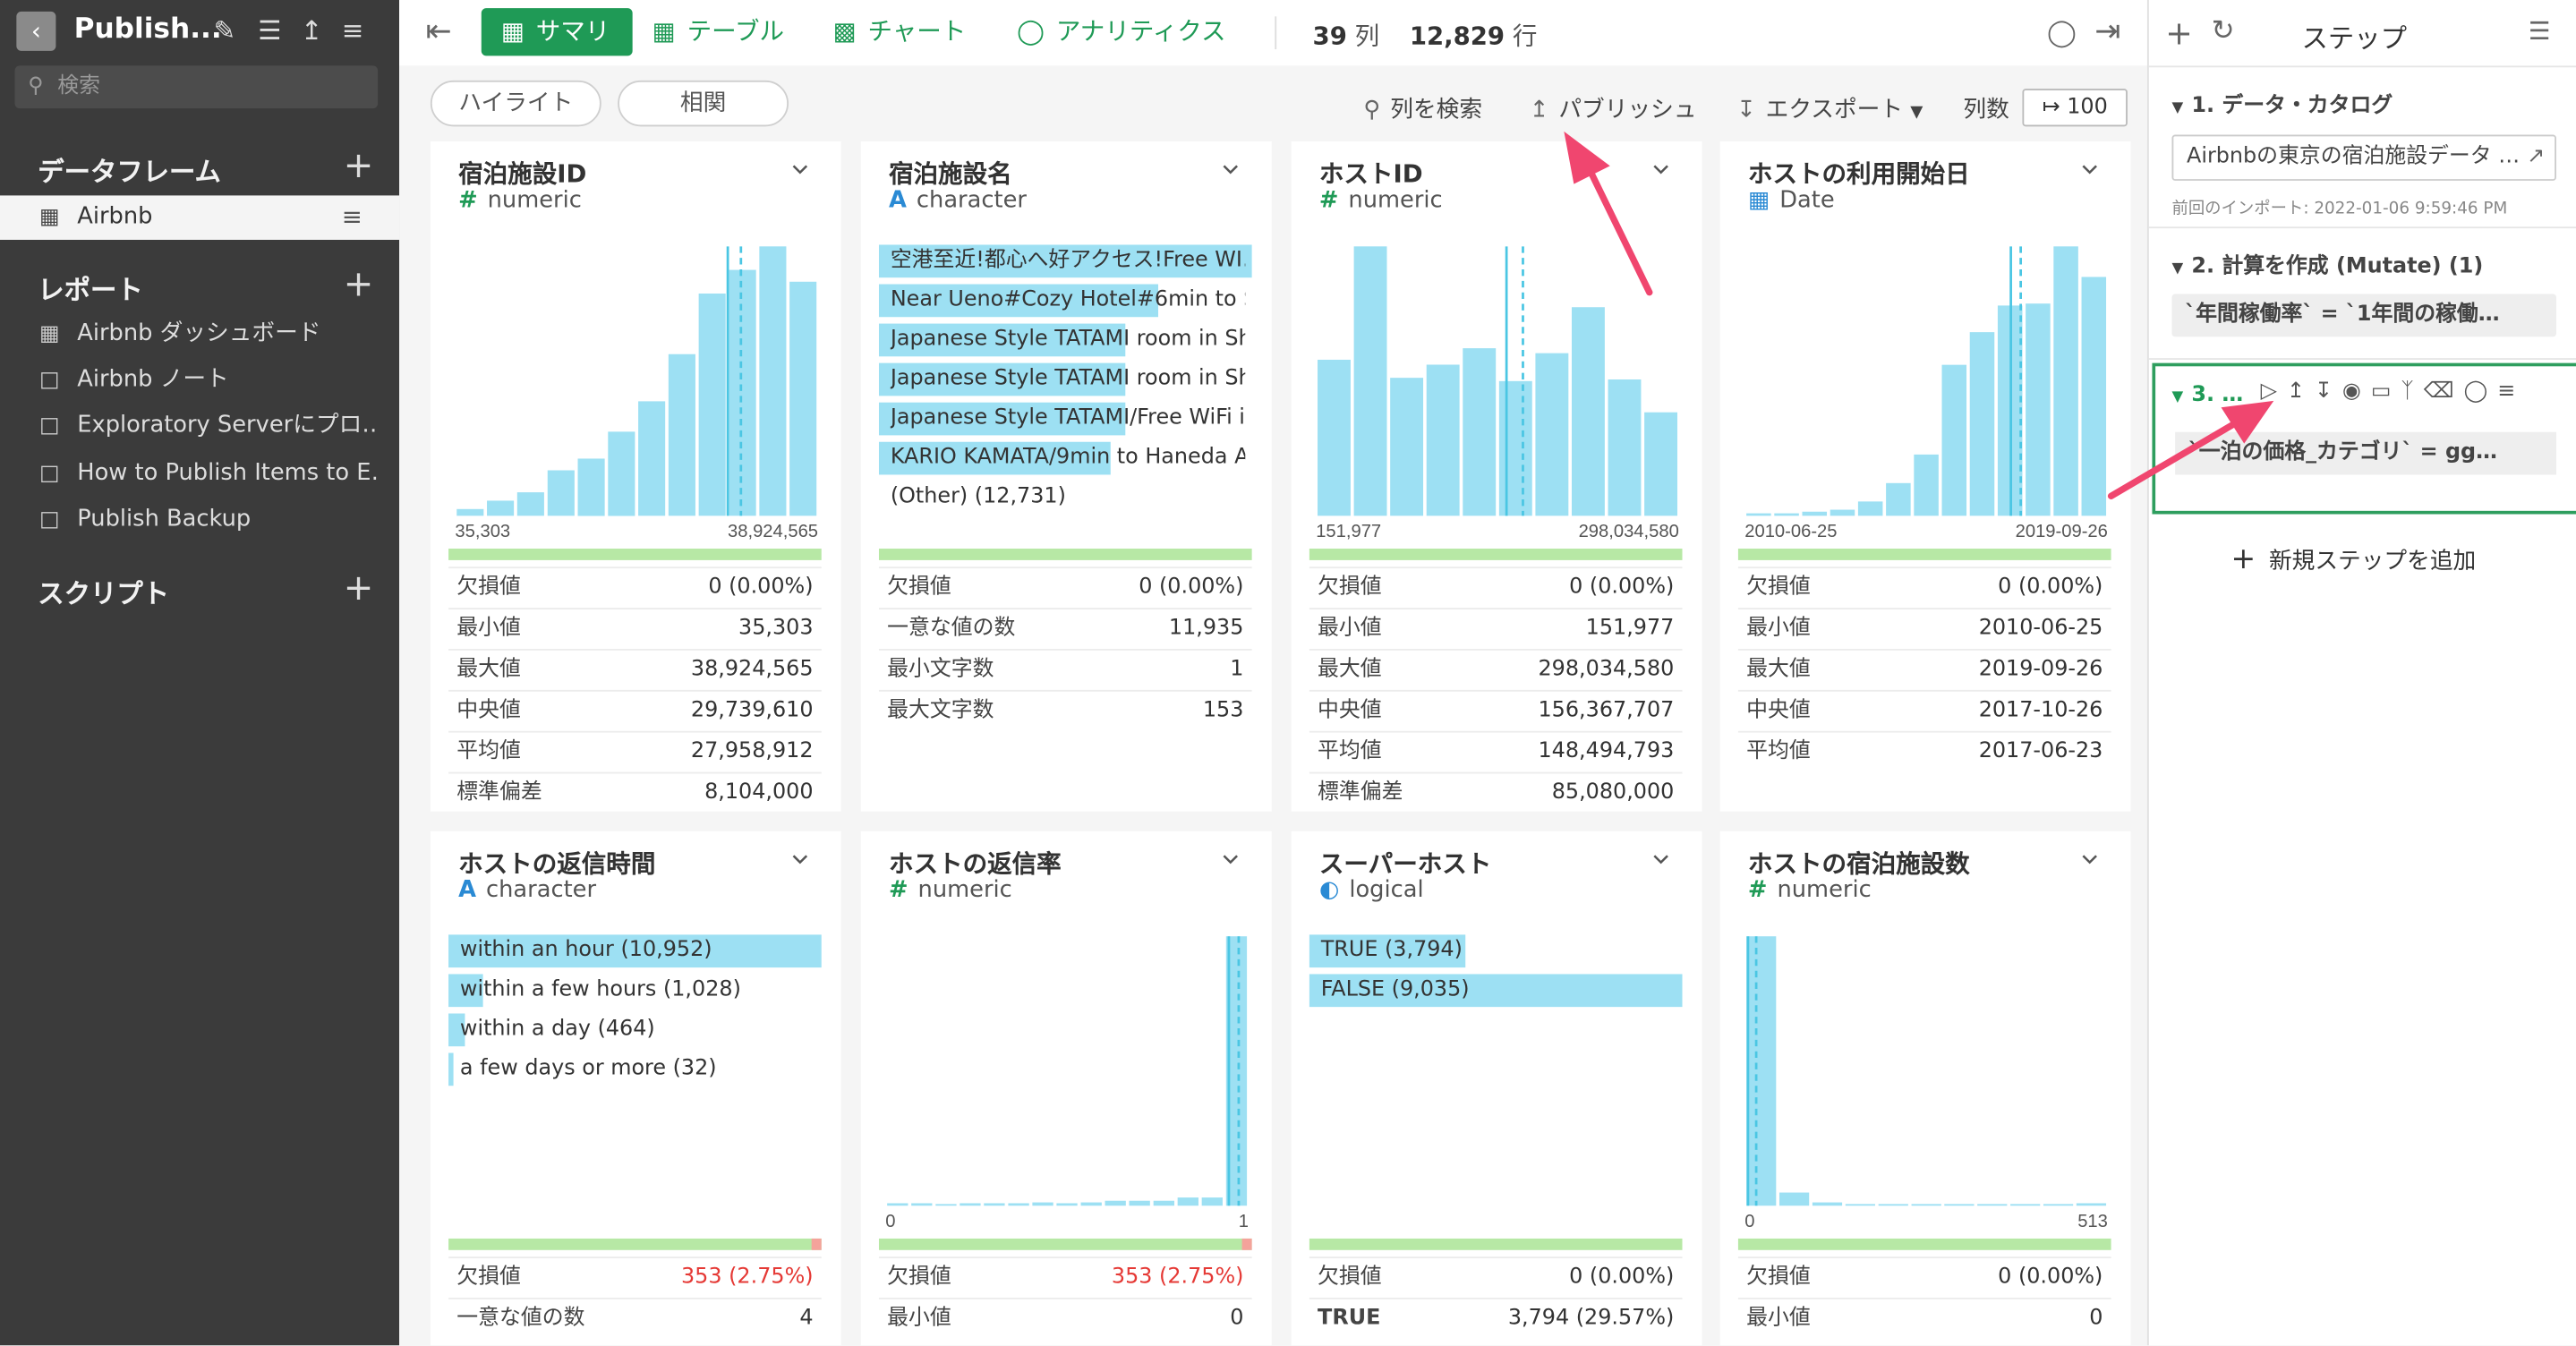 This screenshot has width=2576, height=1346. Describe the element at coordinates (635, 1319) in the screenshot. I see `stats-row: 一意な値の数 4` at that location.